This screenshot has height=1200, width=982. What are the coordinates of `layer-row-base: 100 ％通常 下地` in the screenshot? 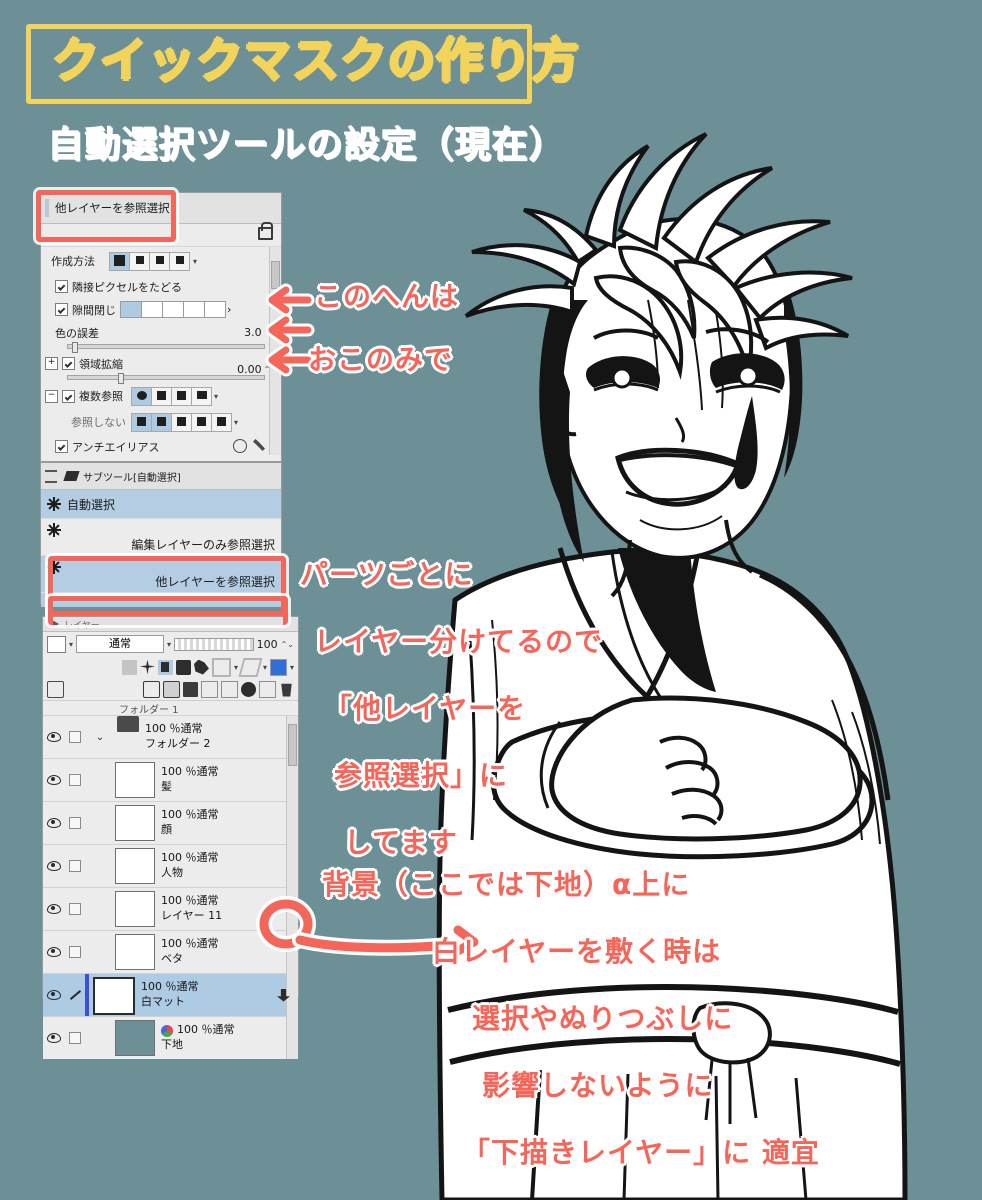 It's located at (170, 1038).